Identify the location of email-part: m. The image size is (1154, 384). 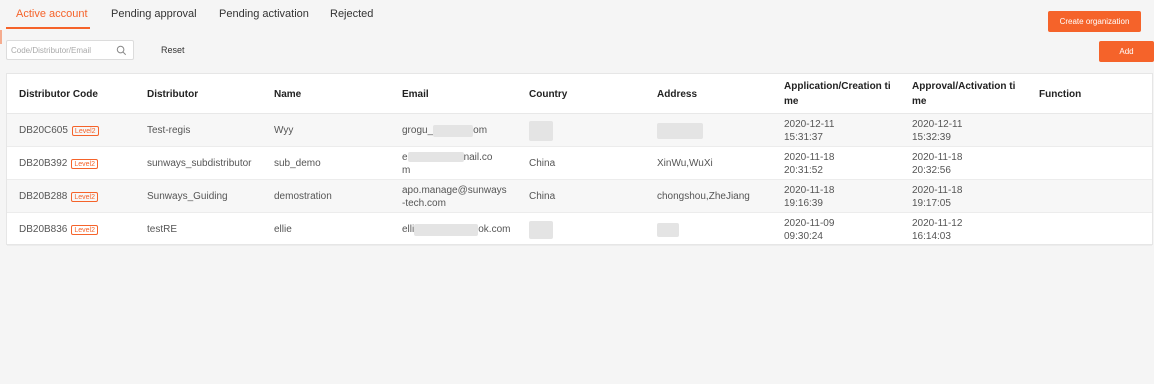
(406, 170).